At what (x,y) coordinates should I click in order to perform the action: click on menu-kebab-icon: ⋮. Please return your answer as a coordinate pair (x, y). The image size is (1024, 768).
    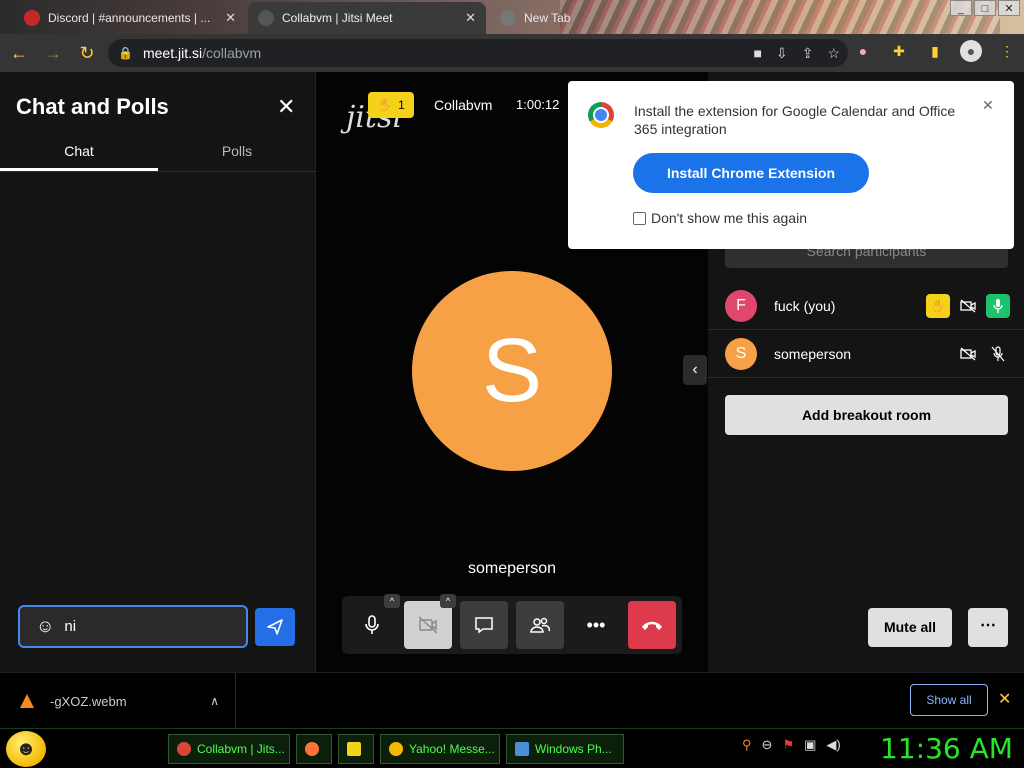
    Looking at the image, I should click on (1007, 51).